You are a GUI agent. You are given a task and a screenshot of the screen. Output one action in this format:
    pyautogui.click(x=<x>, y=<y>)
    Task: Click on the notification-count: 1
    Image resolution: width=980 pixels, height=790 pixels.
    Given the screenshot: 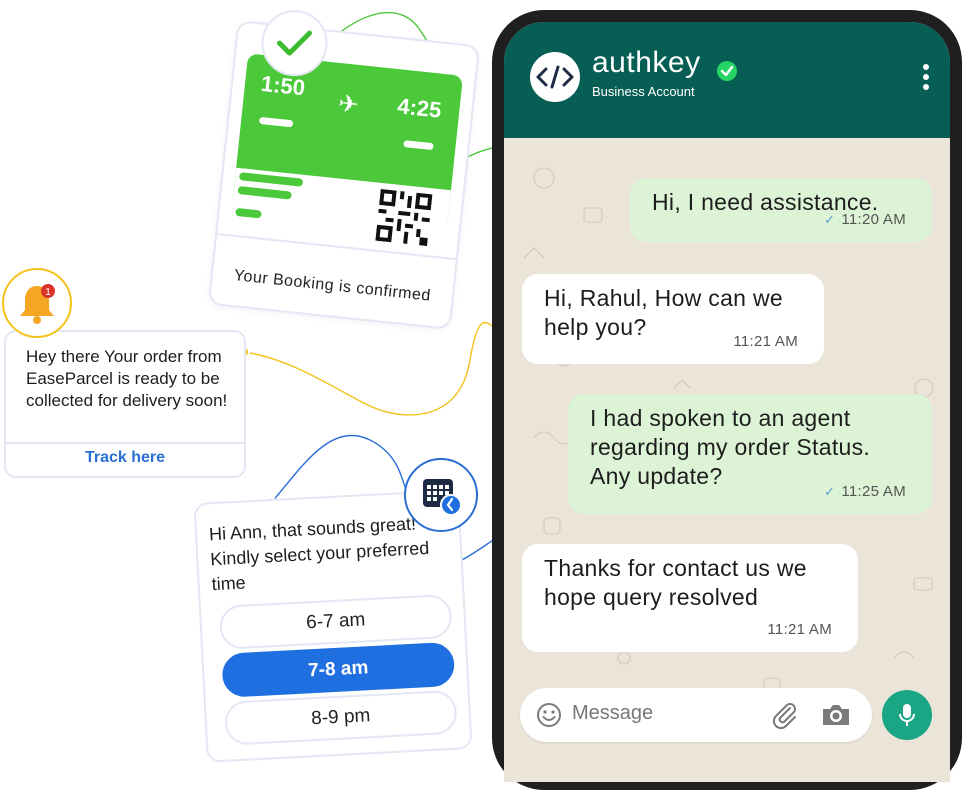 What is the action you would take?
    pyautogui.click(x=48, y=292)
    